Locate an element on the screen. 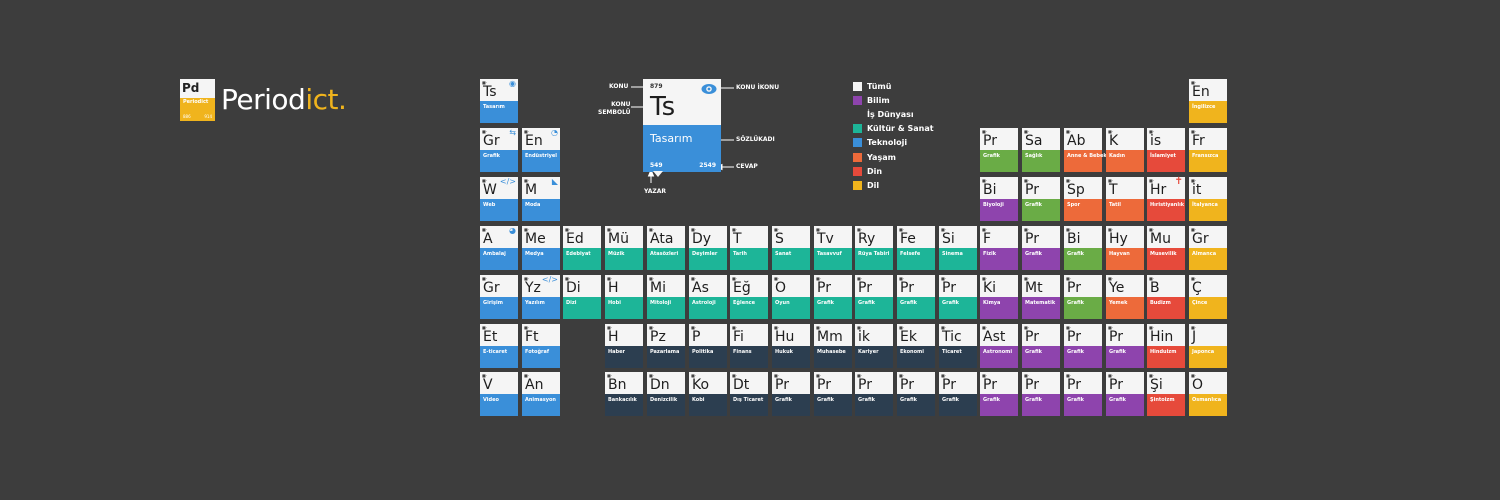 The image size is (1500, 500). tile-grafik: ■· Gr Grafik ⇆ is located at coordinates (499, 150).